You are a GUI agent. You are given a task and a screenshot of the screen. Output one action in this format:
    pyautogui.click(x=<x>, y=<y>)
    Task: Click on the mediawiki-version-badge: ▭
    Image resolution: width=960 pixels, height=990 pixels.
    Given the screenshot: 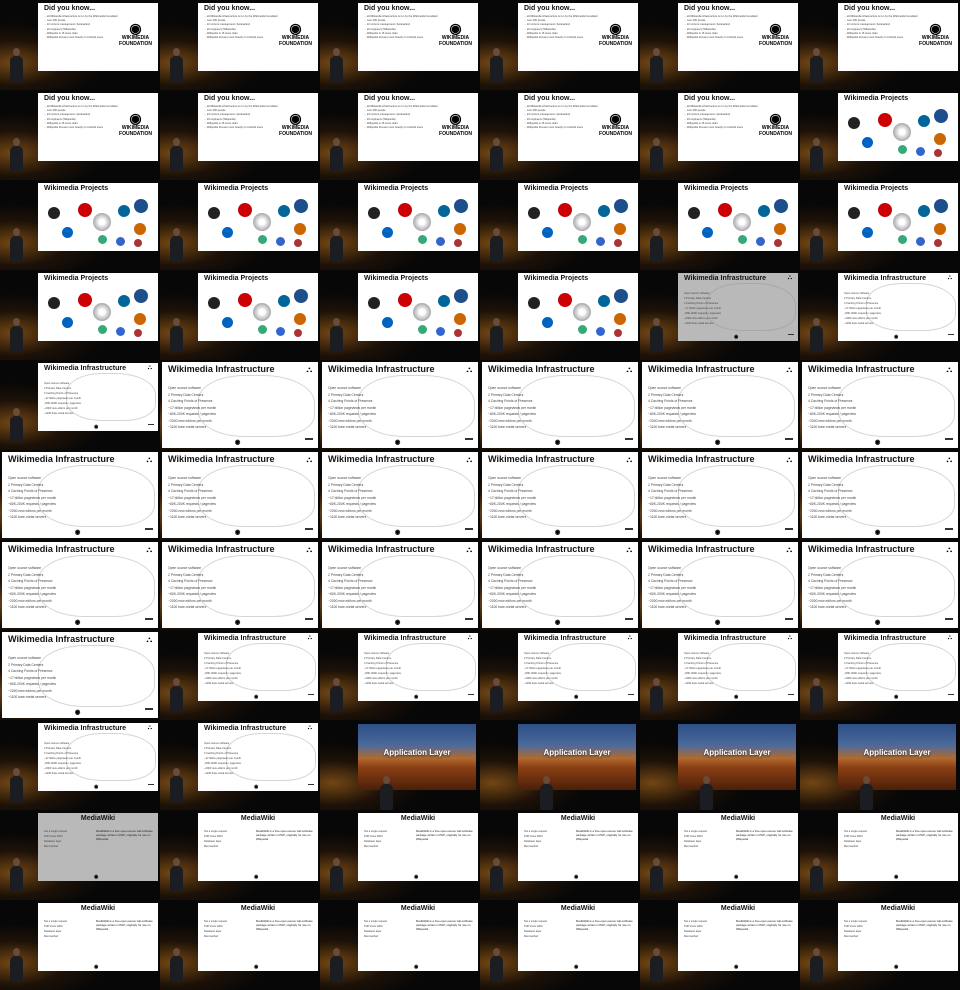 What is the action you would take?
    pyautogui.click(x=911, y=818)
    